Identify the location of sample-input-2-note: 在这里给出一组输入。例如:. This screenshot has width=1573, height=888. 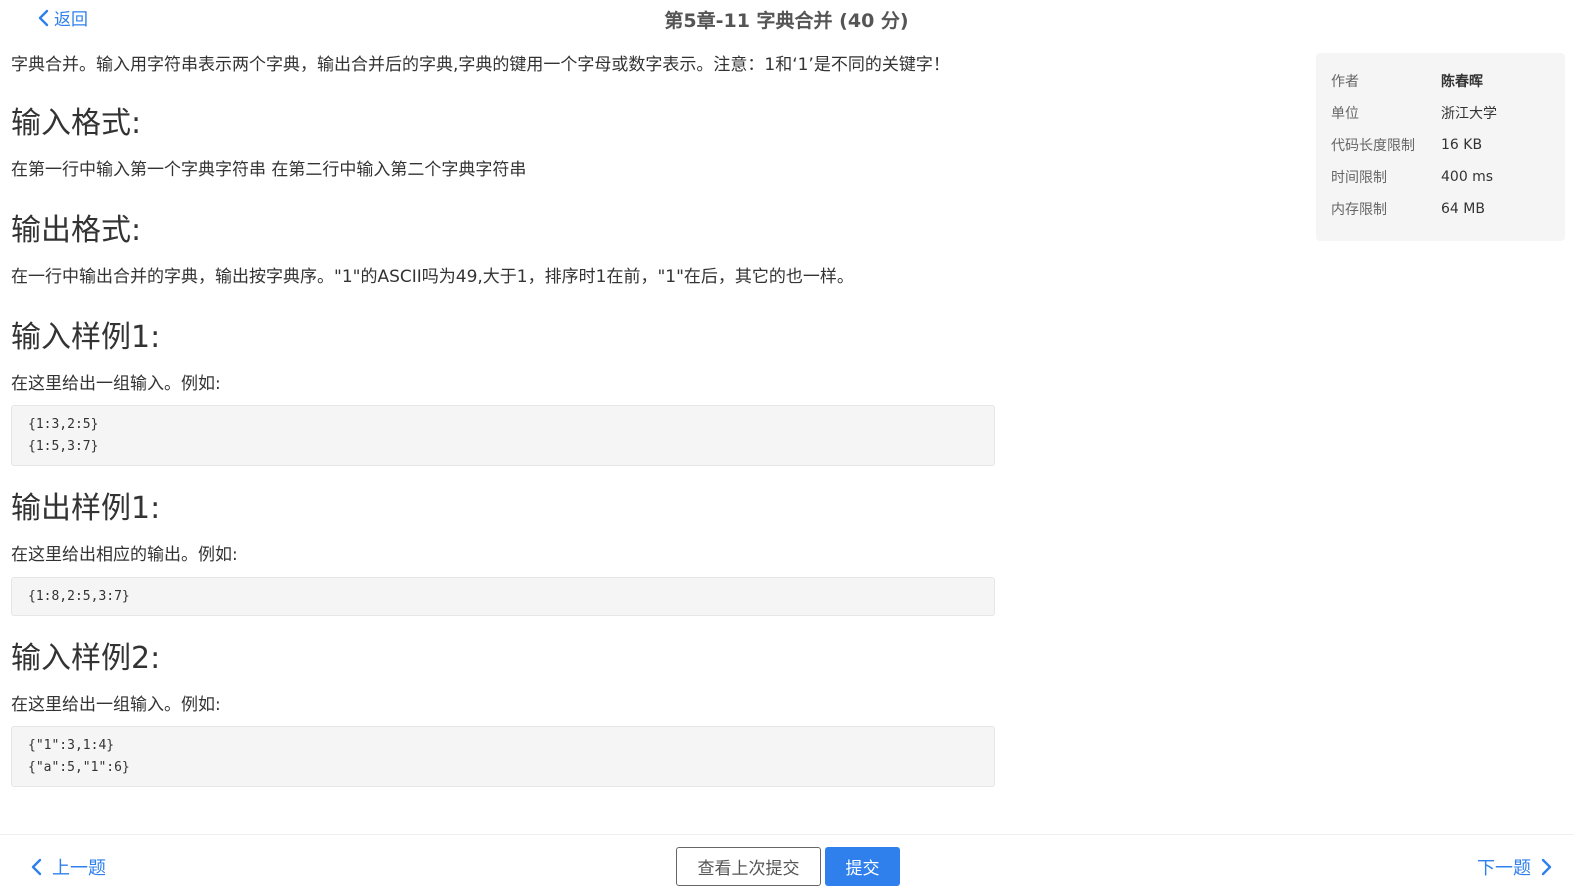
(116, 705).